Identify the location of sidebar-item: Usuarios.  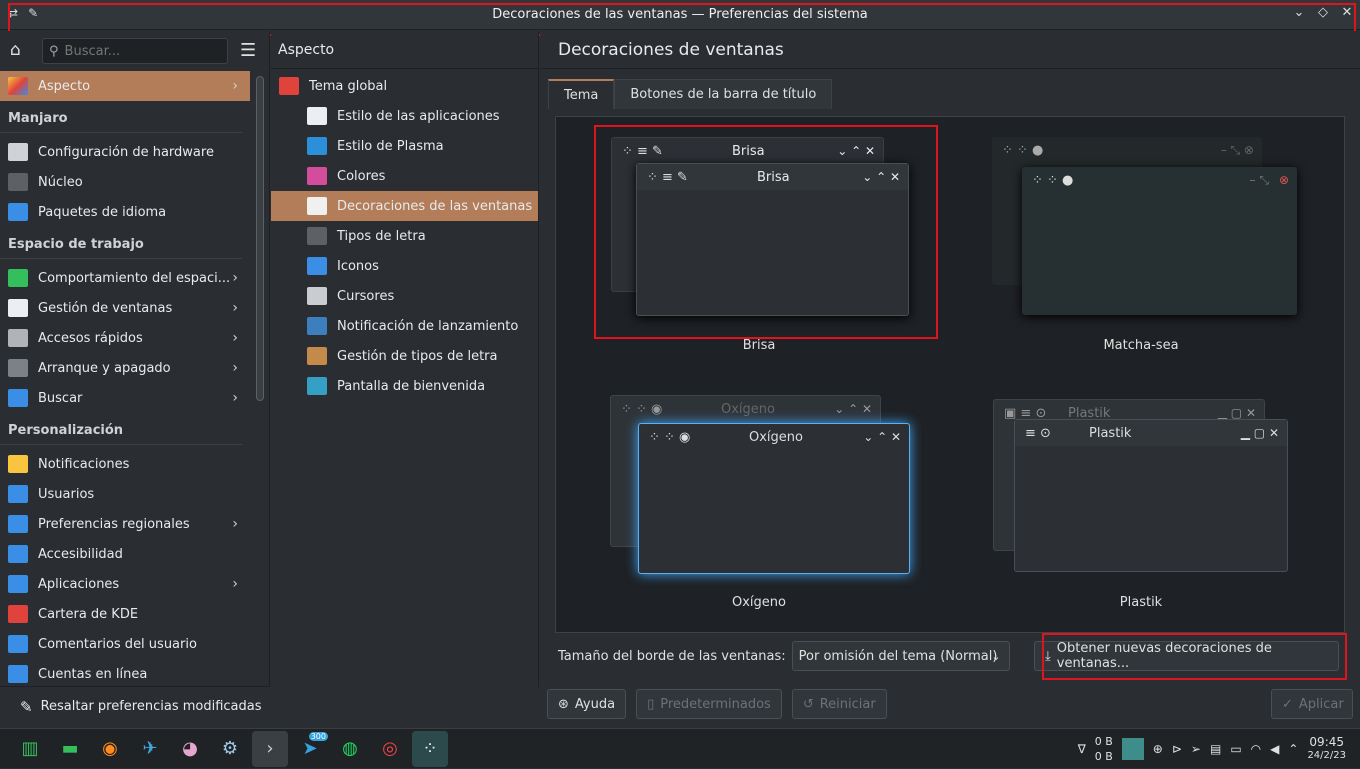
(125, 494).